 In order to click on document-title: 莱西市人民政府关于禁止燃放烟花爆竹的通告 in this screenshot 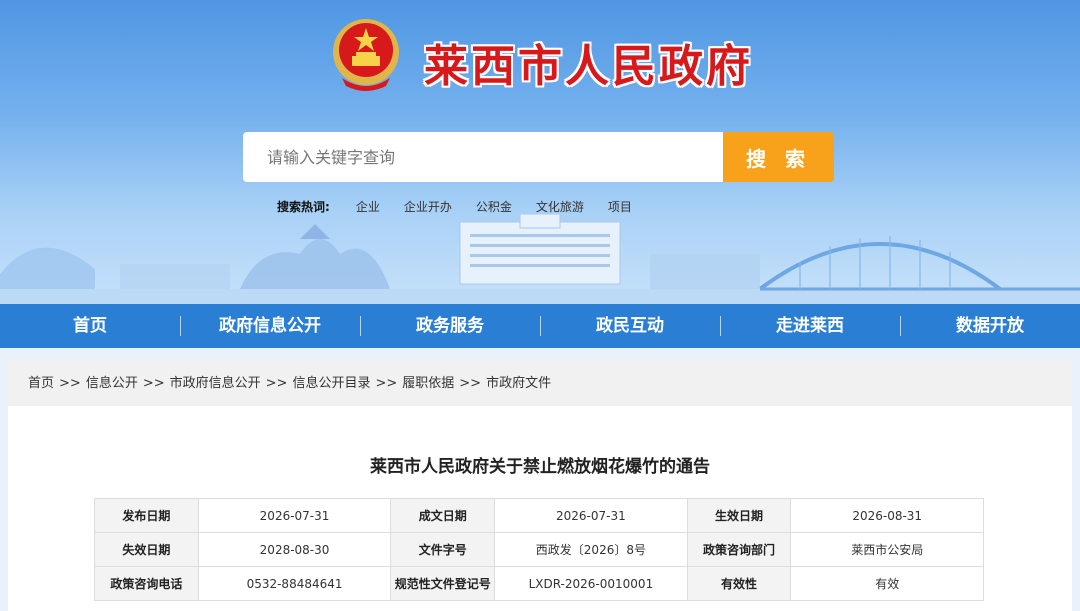, I will do `click(540, 467)`.